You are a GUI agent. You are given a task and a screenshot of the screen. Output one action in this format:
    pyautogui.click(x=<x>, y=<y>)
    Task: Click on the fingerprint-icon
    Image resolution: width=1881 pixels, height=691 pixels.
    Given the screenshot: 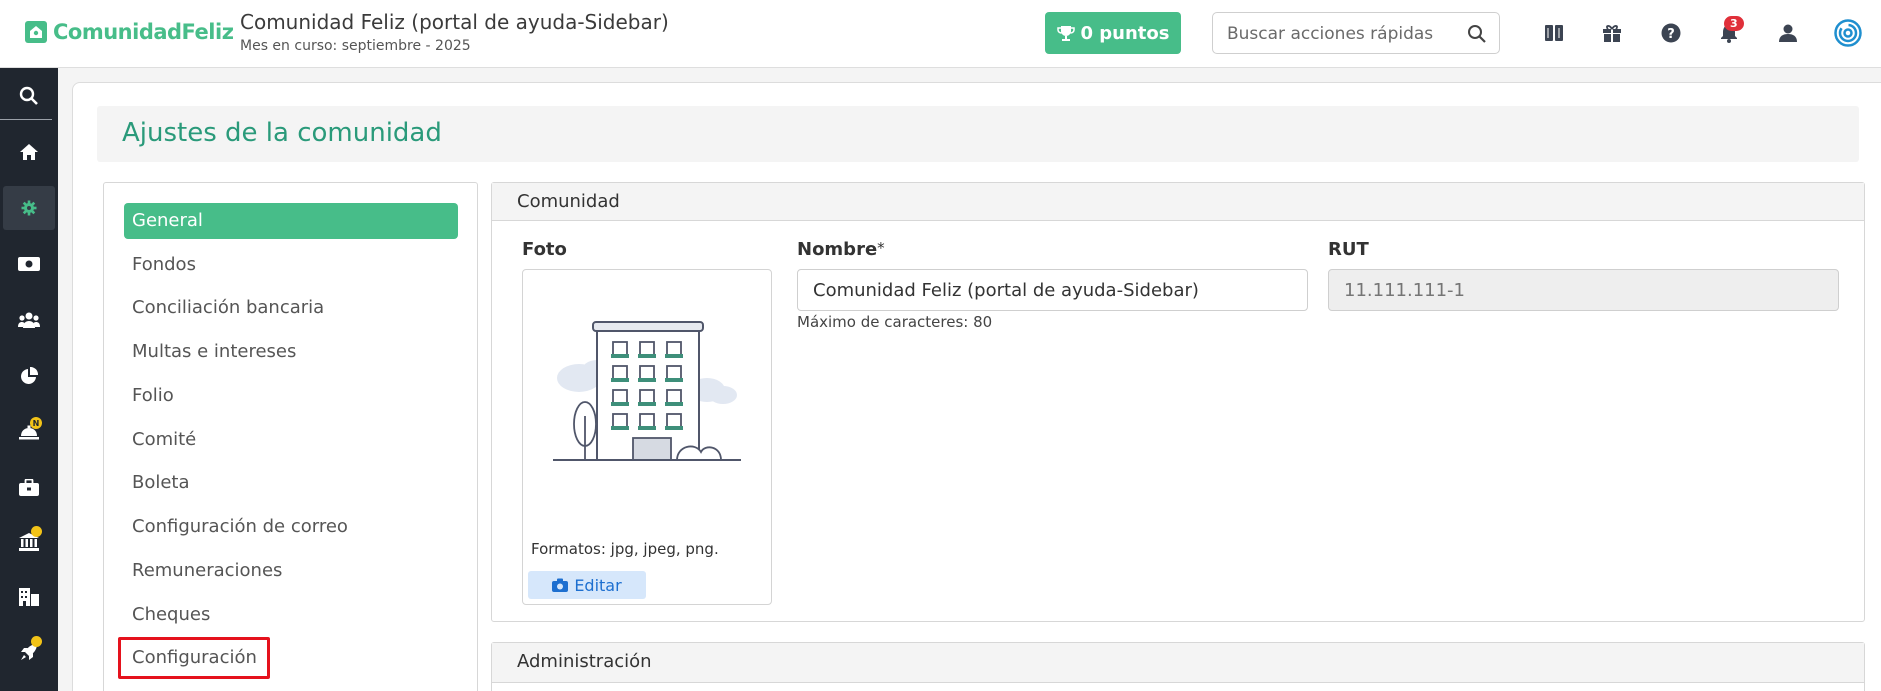 What is the action you would take?
    pyautogui.click(x=1848, y=33)
    